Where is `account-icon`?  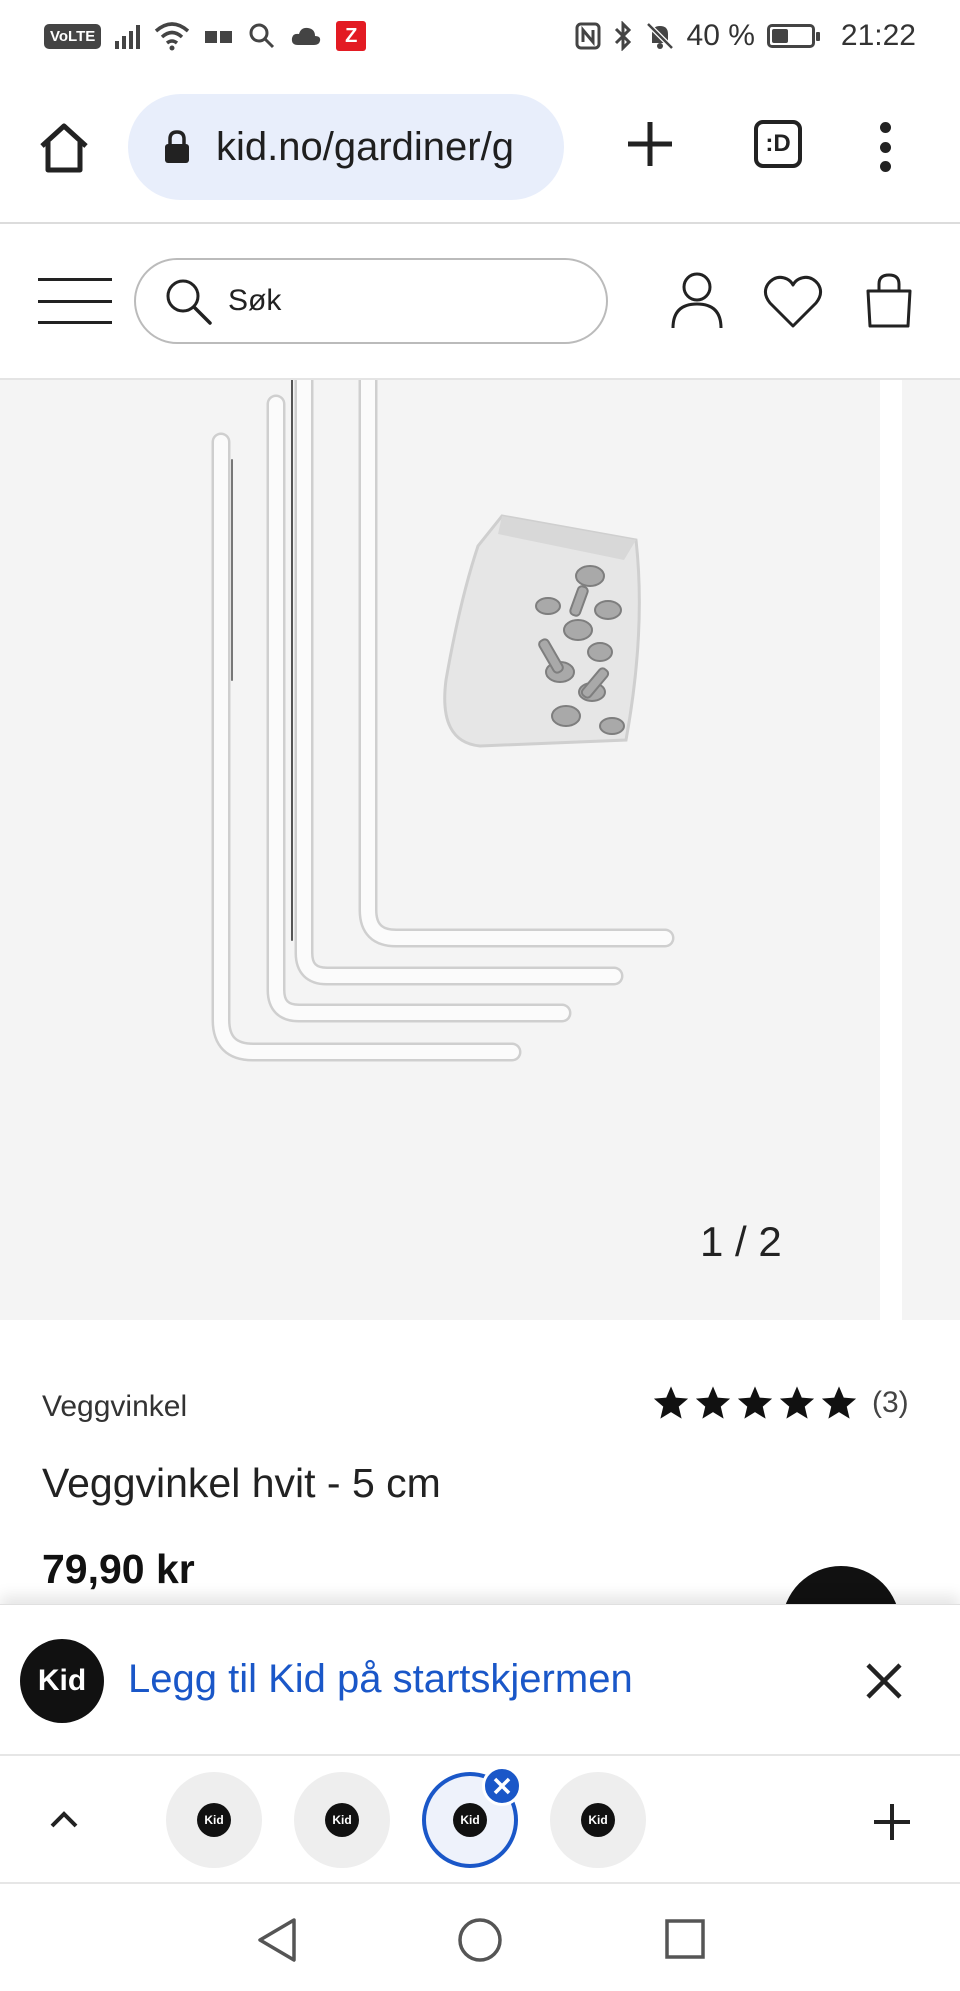 account-icon is located at coordinates (697, 300).